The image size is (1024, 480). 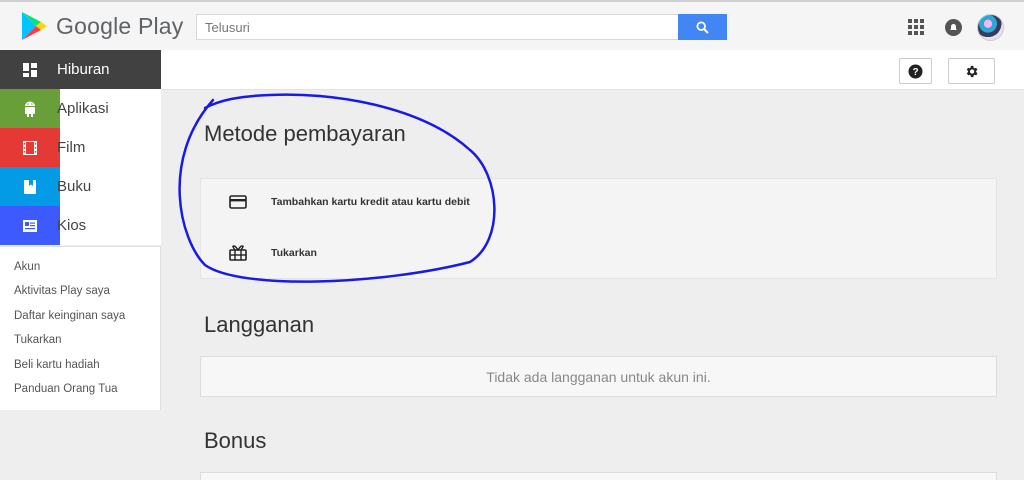 I want to click on sidebar-link-redeem: Tukarkan, so click(x=80, y=342).